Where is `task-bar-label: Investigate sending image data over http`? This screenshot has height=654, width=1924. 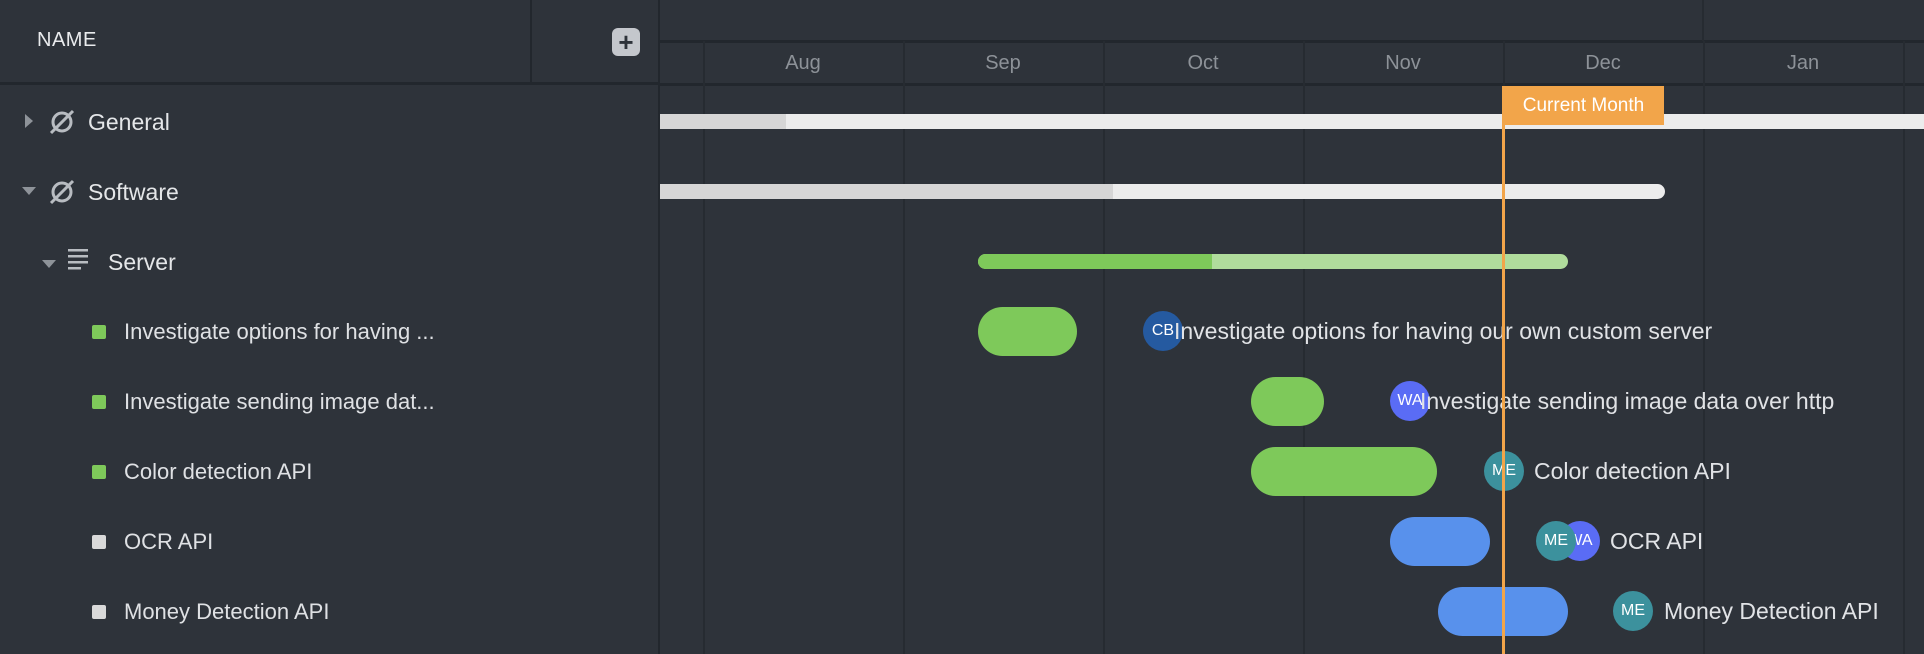
task-bar-label: Investigate sending image data over http is located at coordinates (1627, 401).